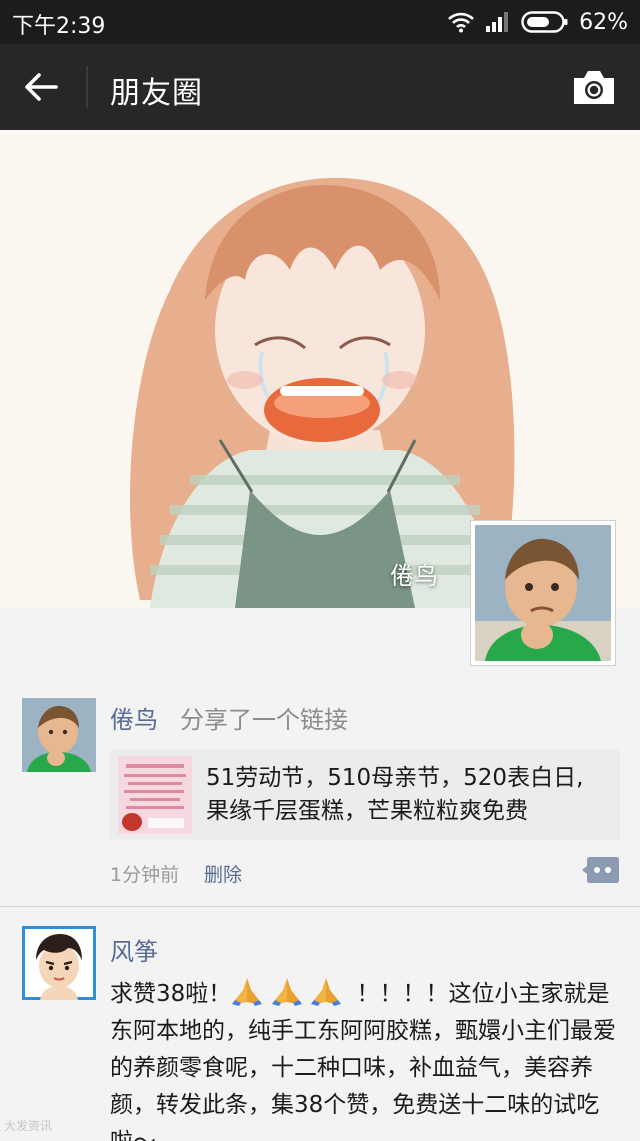  Describe the element at coordinates (59, 26) in the screenshot. I see `status-time: 下午2:39` at that location.